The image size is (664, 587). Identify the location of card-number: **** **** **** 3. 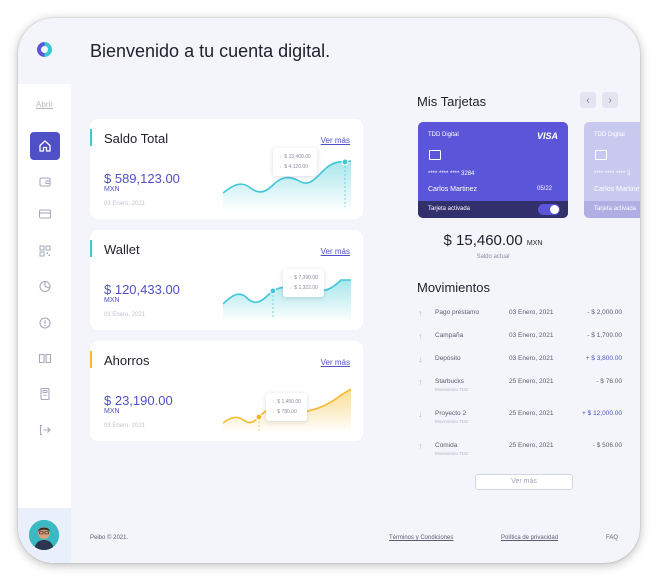
(612, 174).